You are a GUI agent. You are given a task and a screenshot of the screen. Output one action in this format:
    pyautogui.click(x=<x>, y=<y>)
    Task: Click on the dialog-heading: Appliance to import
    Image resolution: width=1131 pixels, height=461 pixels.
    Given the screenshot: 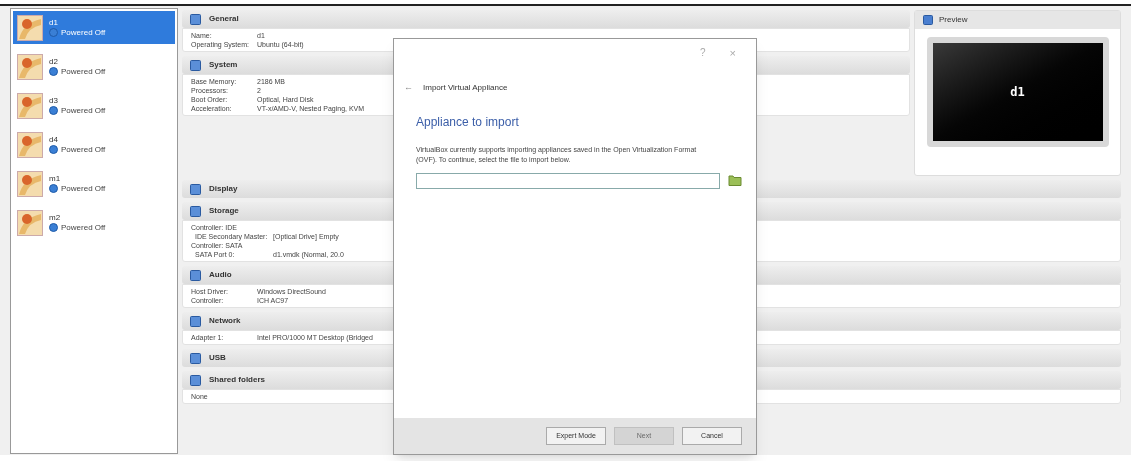 What is the action you would take?
    pyautogui.click(x=468, y=122)
    